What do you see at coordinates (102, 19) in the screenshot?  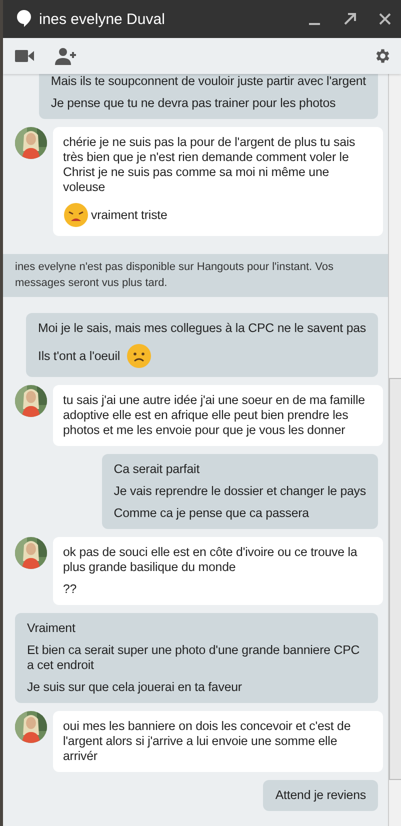 I see `window-title: ines evelyne Duval` at bounding box center [102, 19].